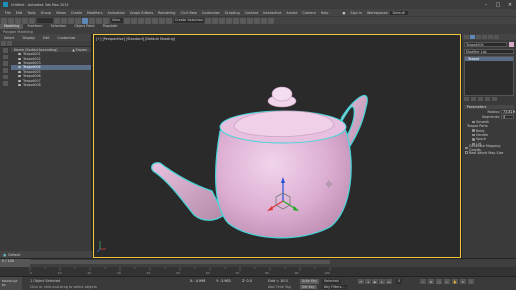 The width and height of the screenshot is (516, 290). What do you see at coordinates (236, 20) in the screenshot?
I see `curve-editor-icon` at bounding box center [236, 20].